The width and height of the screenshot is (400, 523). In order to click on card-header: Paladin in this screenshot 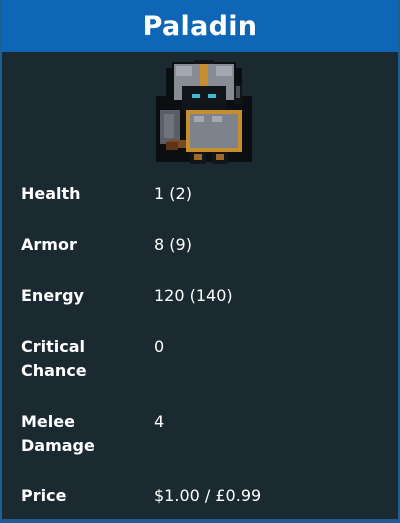, I will do `click(200, 26)`.